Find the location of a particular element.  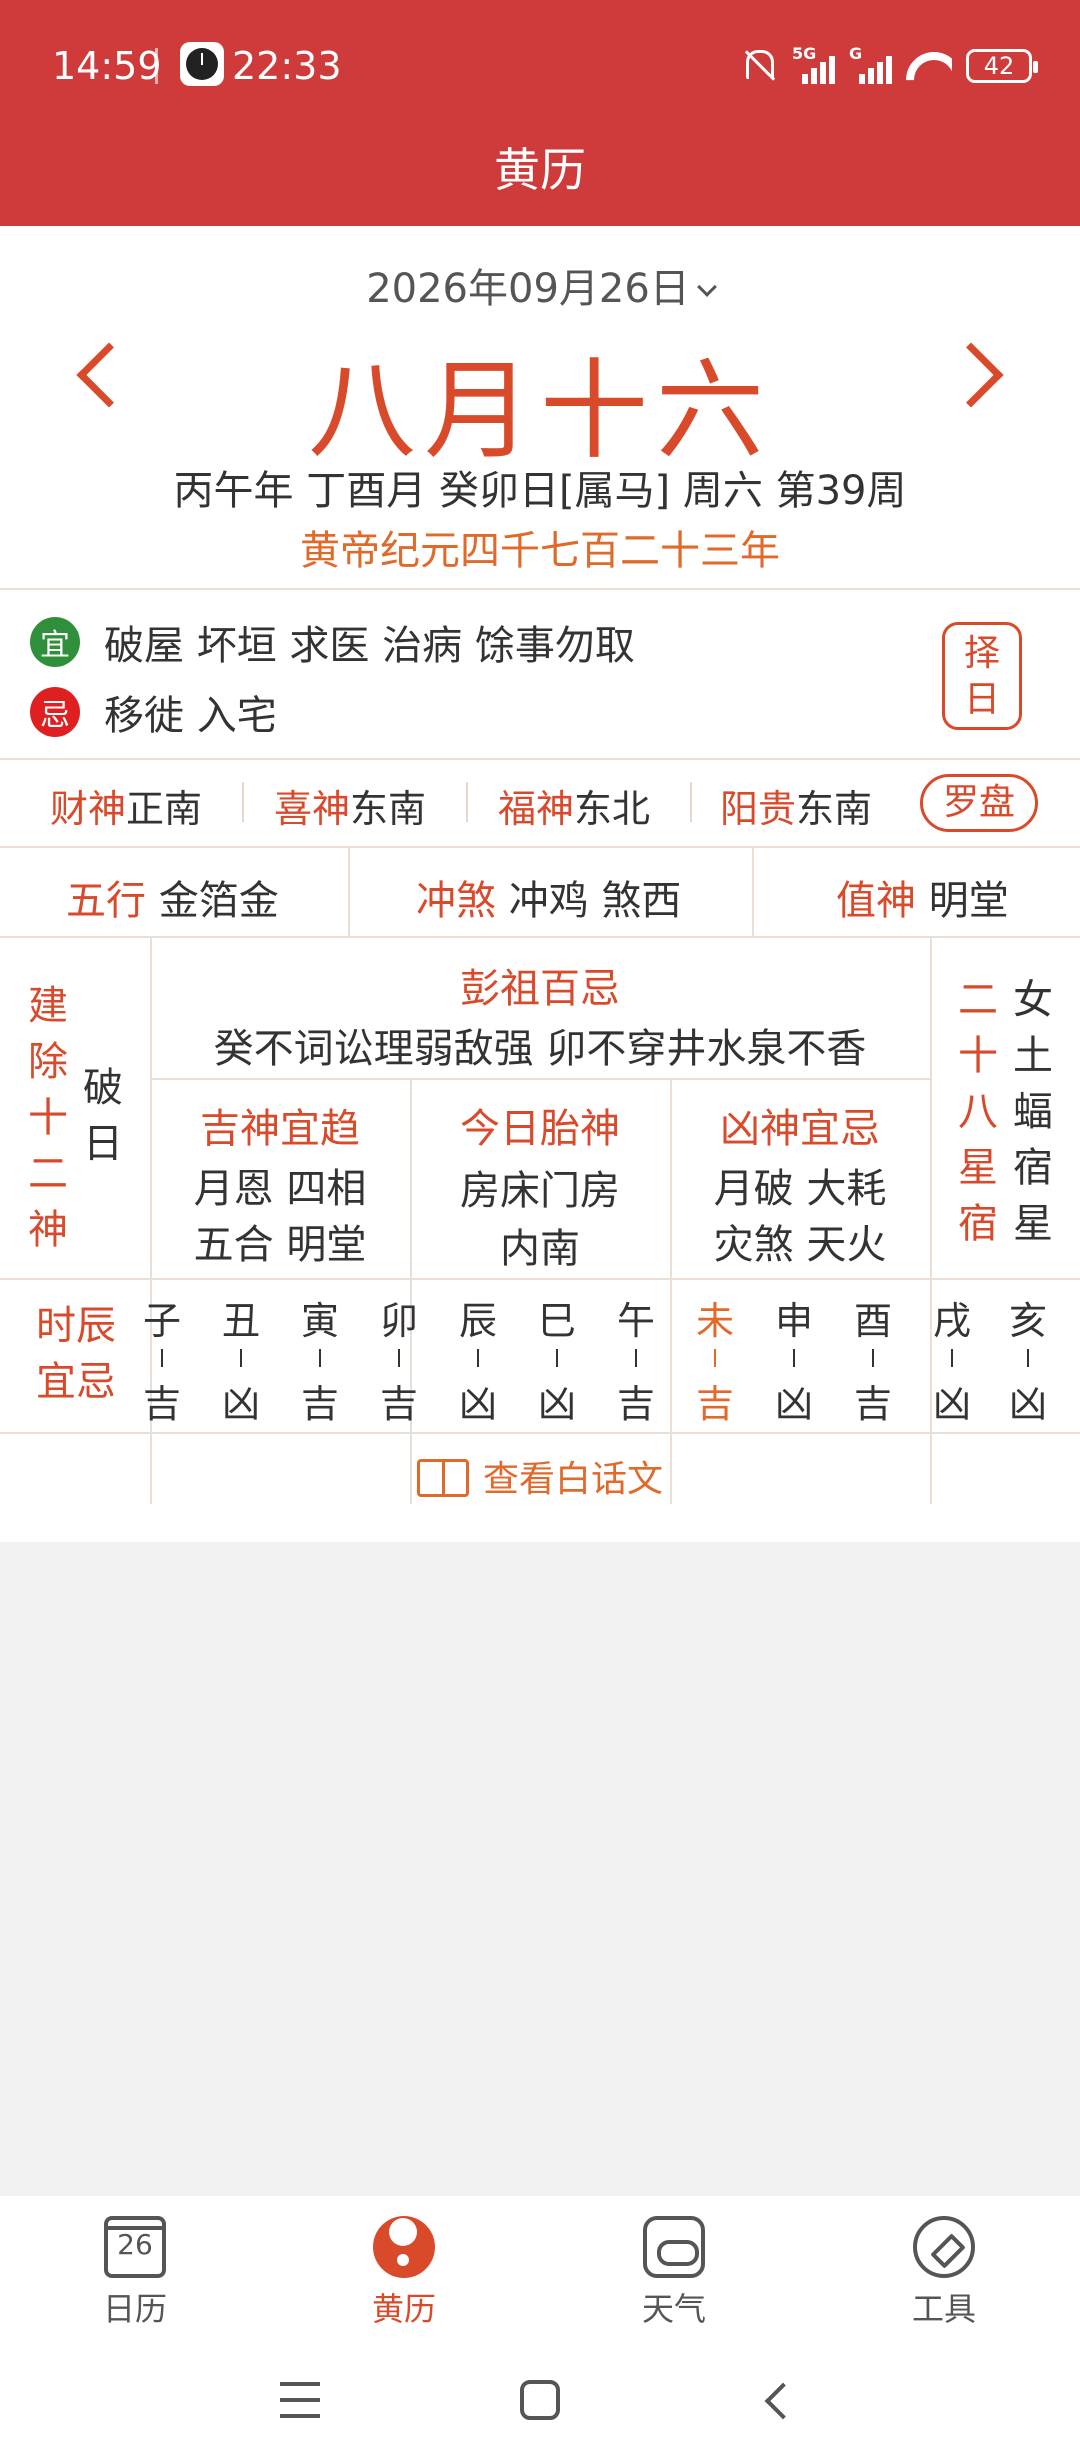

jishen-label: 吉神宜趋 is located at coordinates (280, 1129).